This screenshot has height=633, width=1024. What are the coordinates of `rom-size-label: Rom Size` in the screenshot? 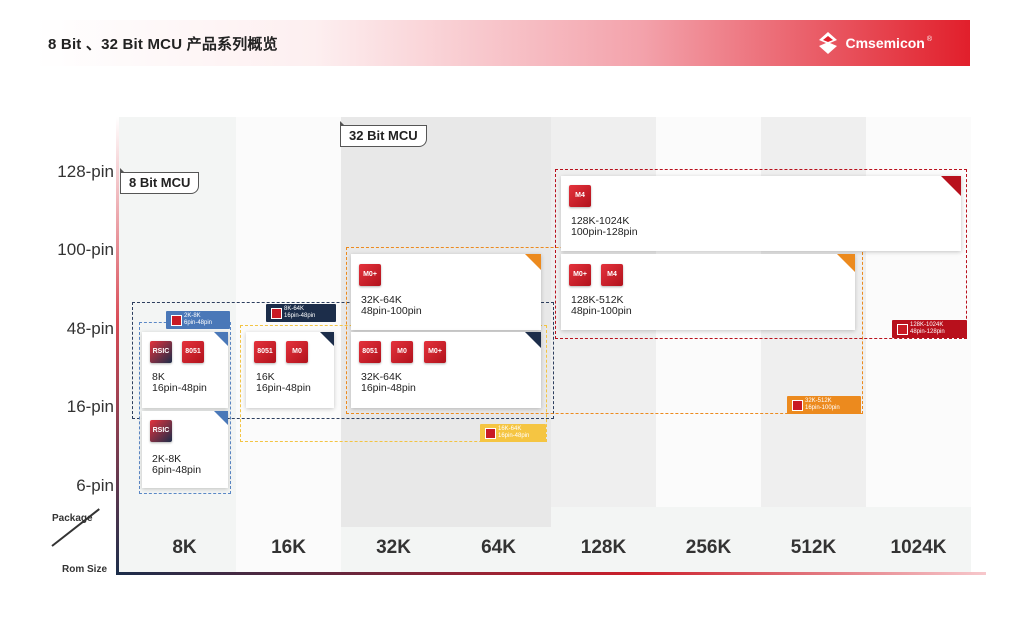 It's located at (85, 569).